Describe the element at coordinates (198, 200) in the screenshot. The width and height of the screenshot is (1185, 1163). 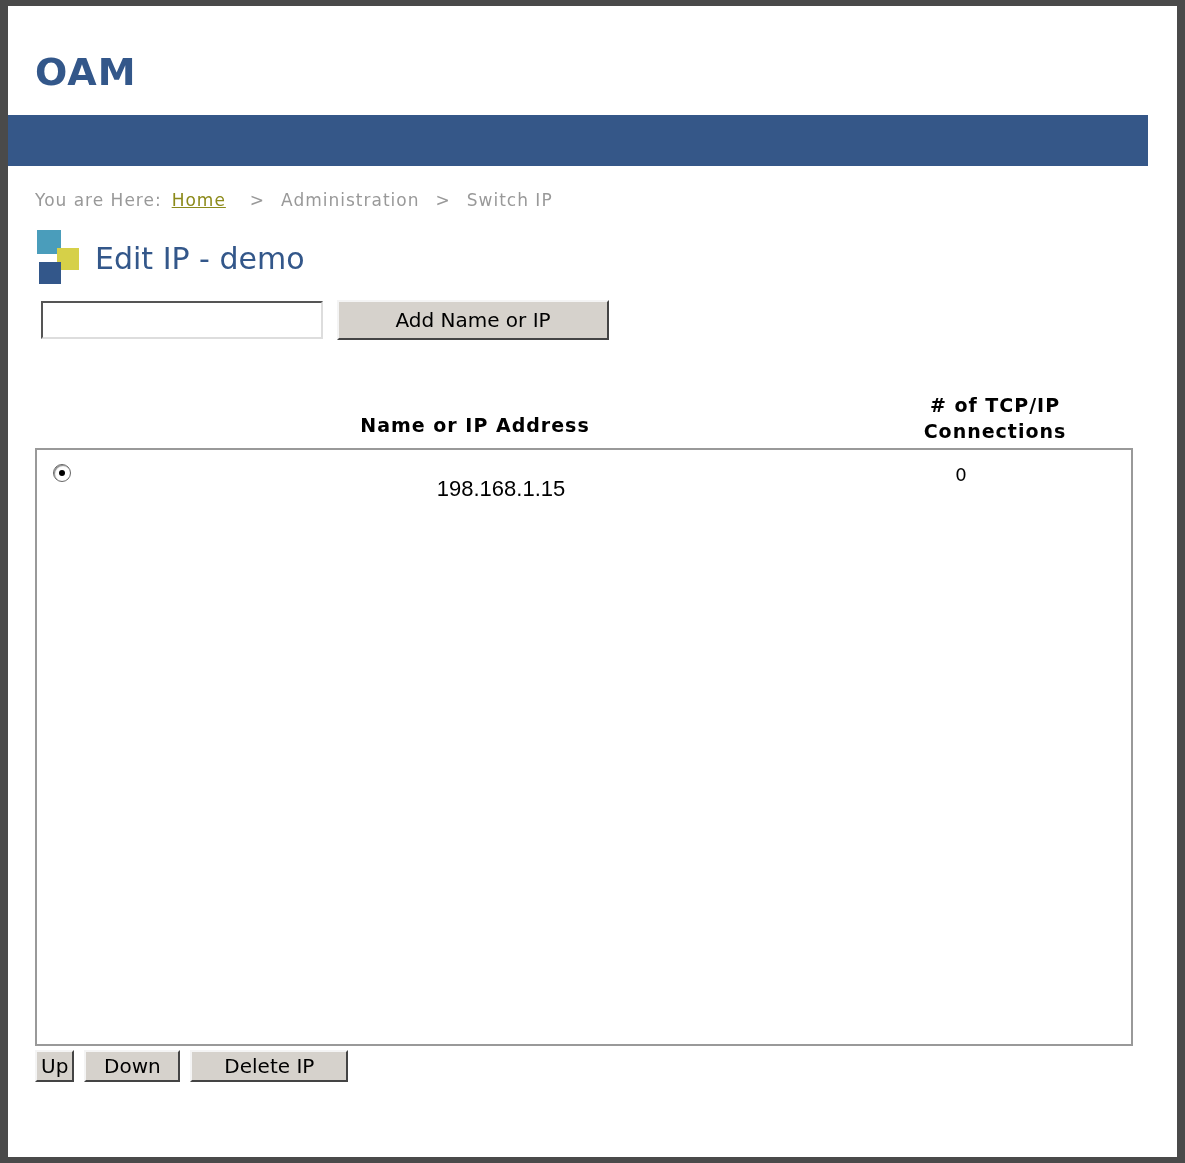
I see `breadcrumb-link: Home` at that location.